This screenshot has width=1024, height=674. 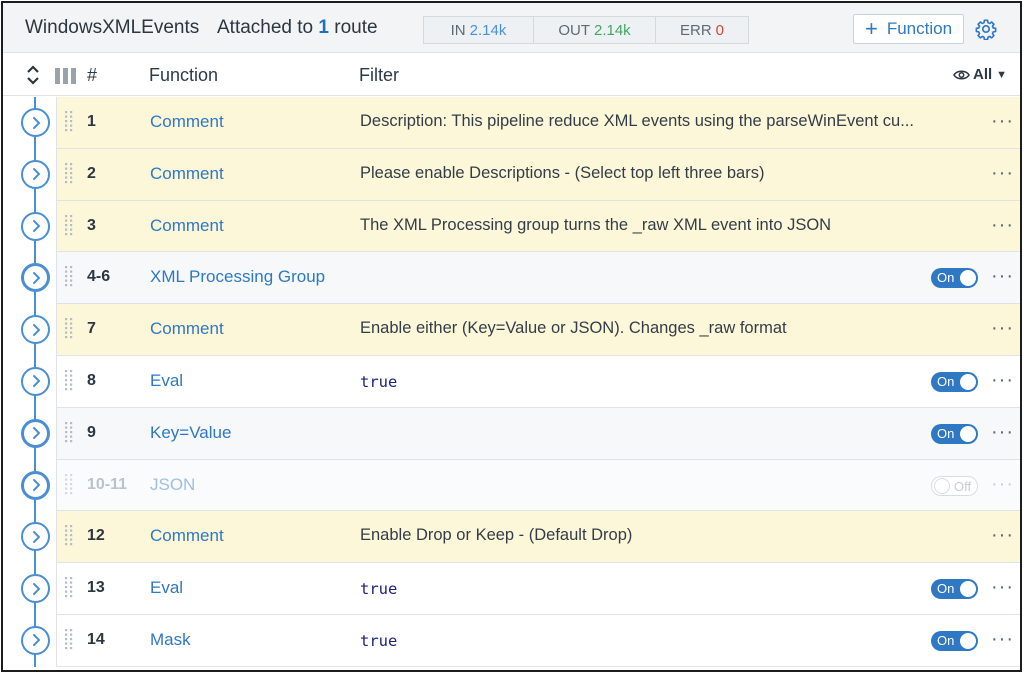 I want to click on attached-routes: Attached to 1 route, so click(x=297, y=28).